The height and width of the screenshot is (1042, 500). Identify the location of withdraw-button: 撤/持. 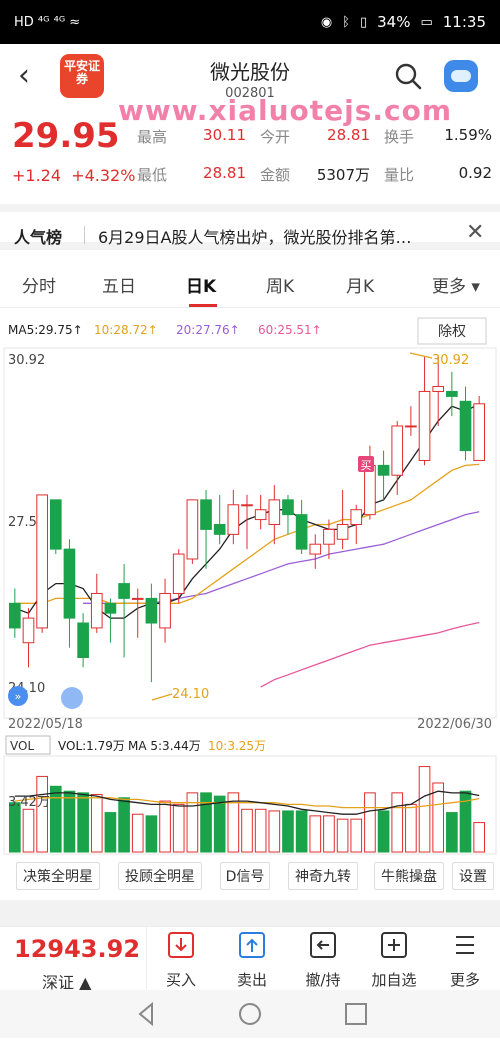
(323, 960).